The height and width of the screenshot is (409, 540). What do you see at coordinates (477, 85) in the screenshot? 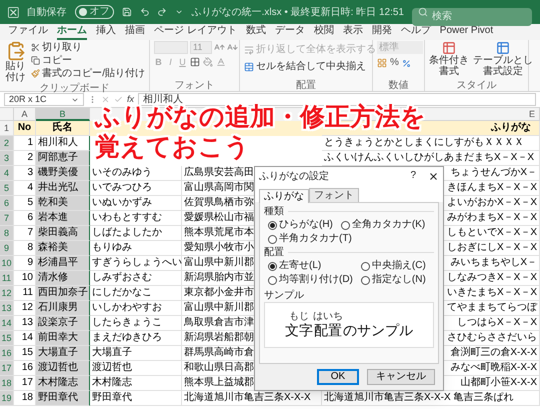
I see `group-label: スタイル` at bounding box center [477, 85].